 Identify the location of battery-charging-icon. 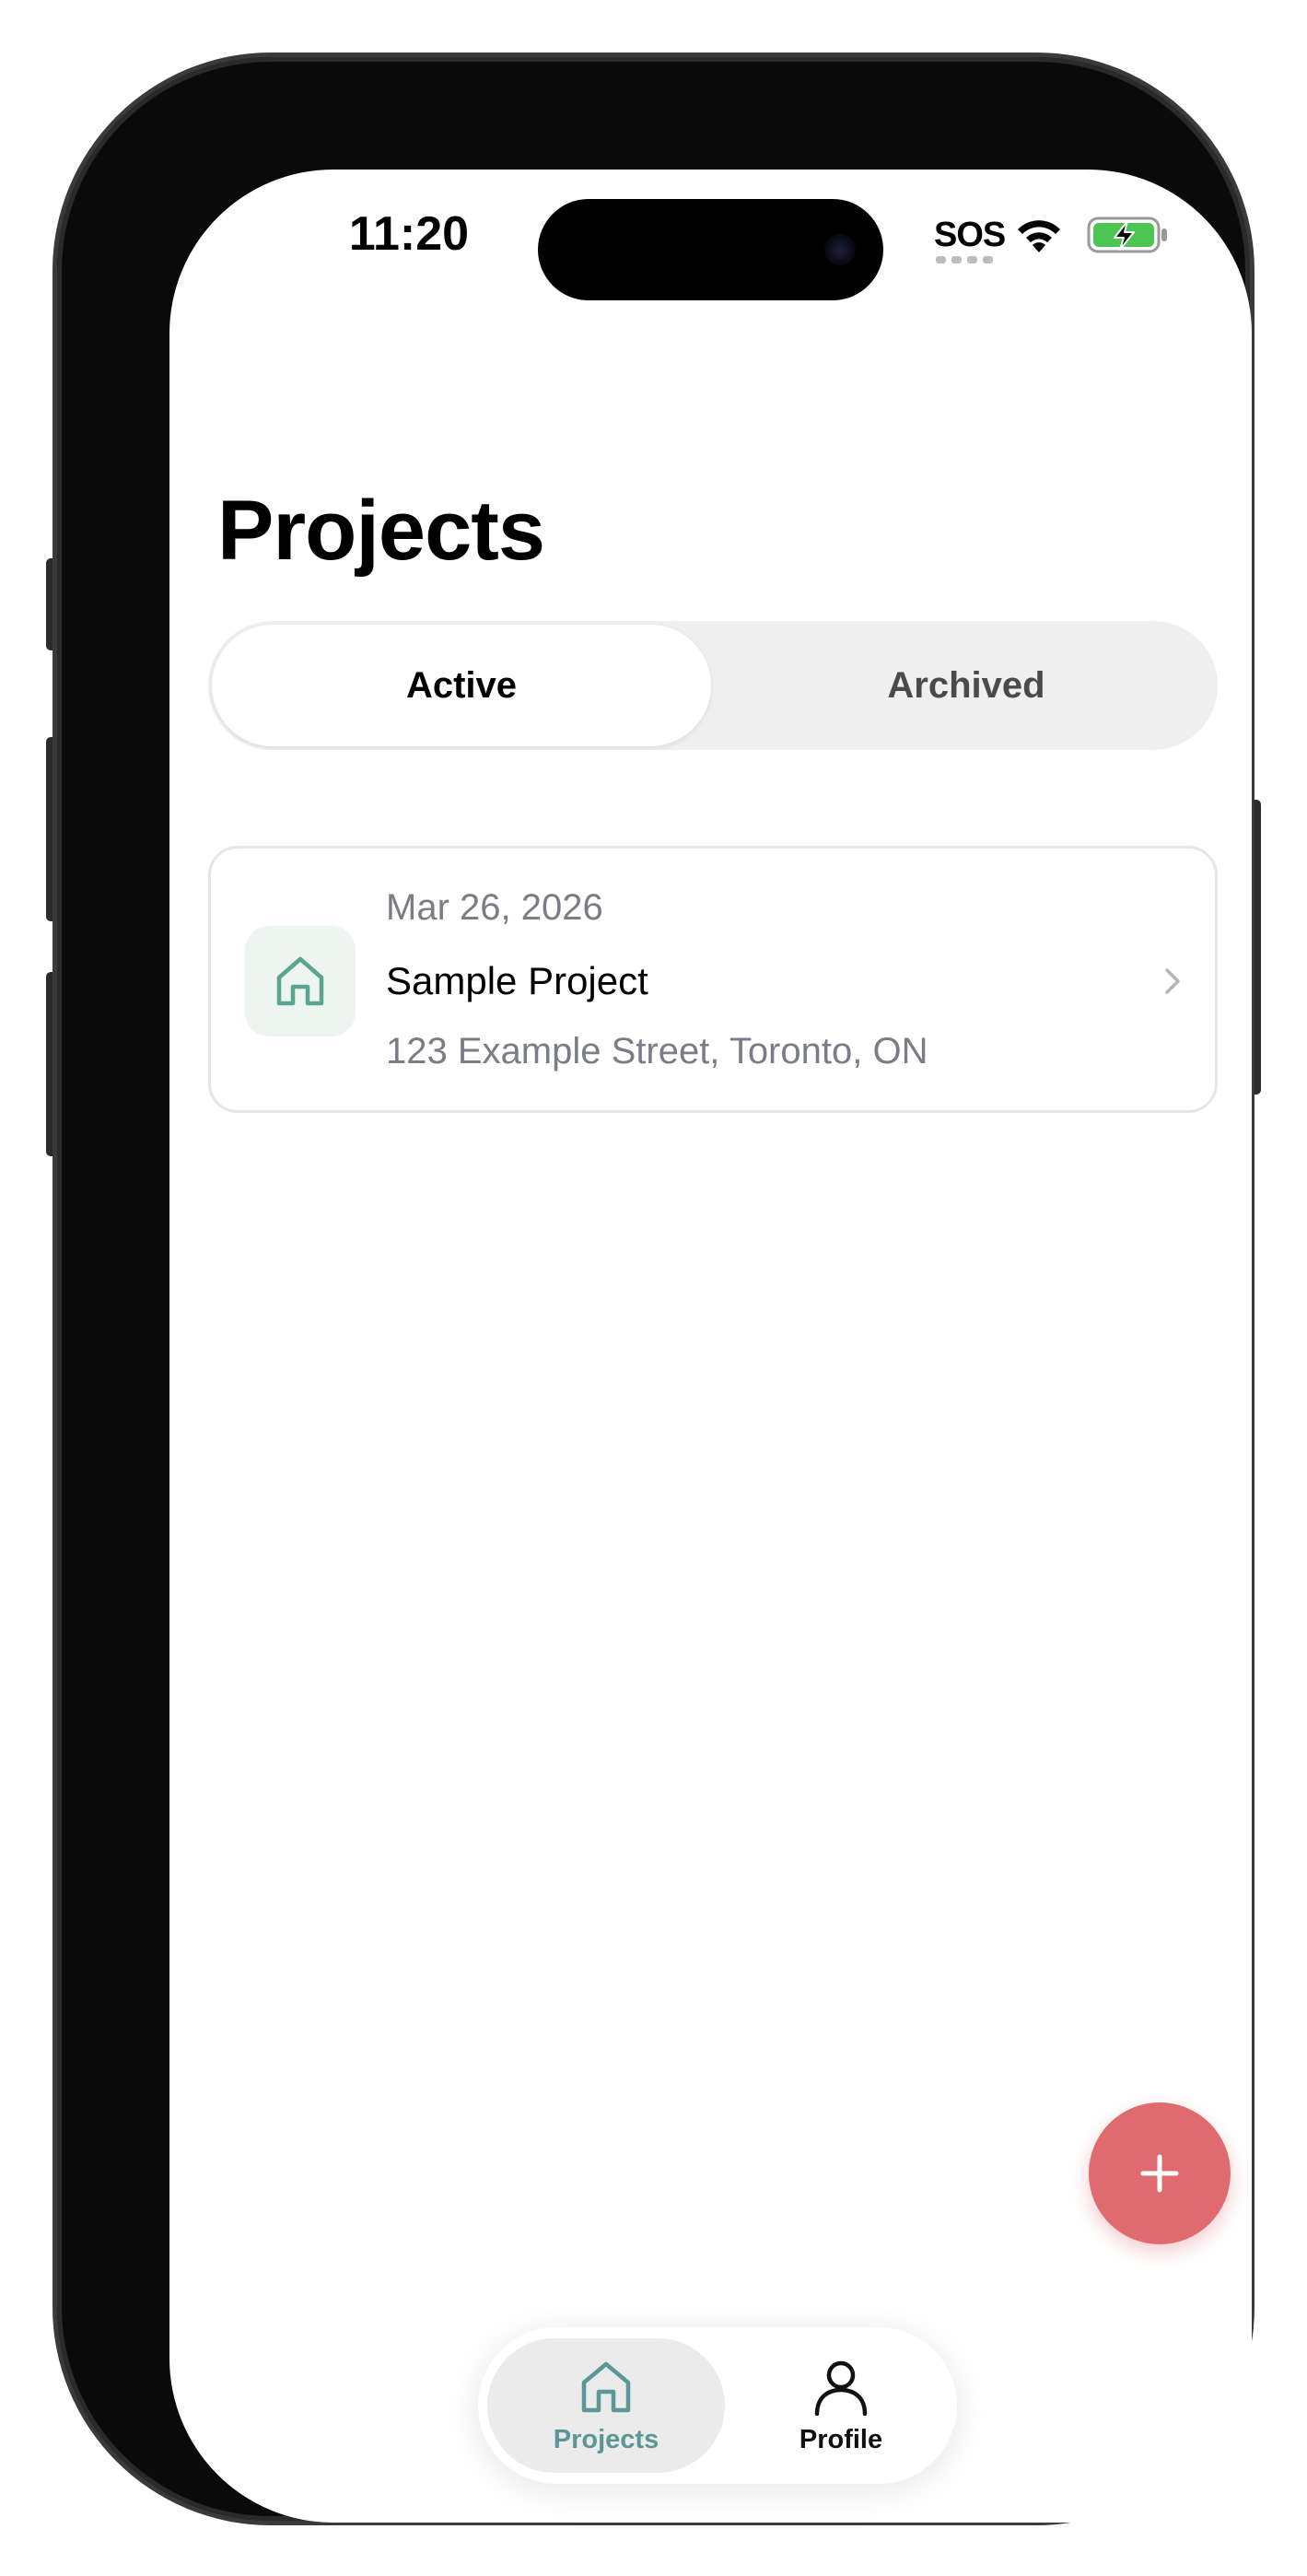
(1127, 235).